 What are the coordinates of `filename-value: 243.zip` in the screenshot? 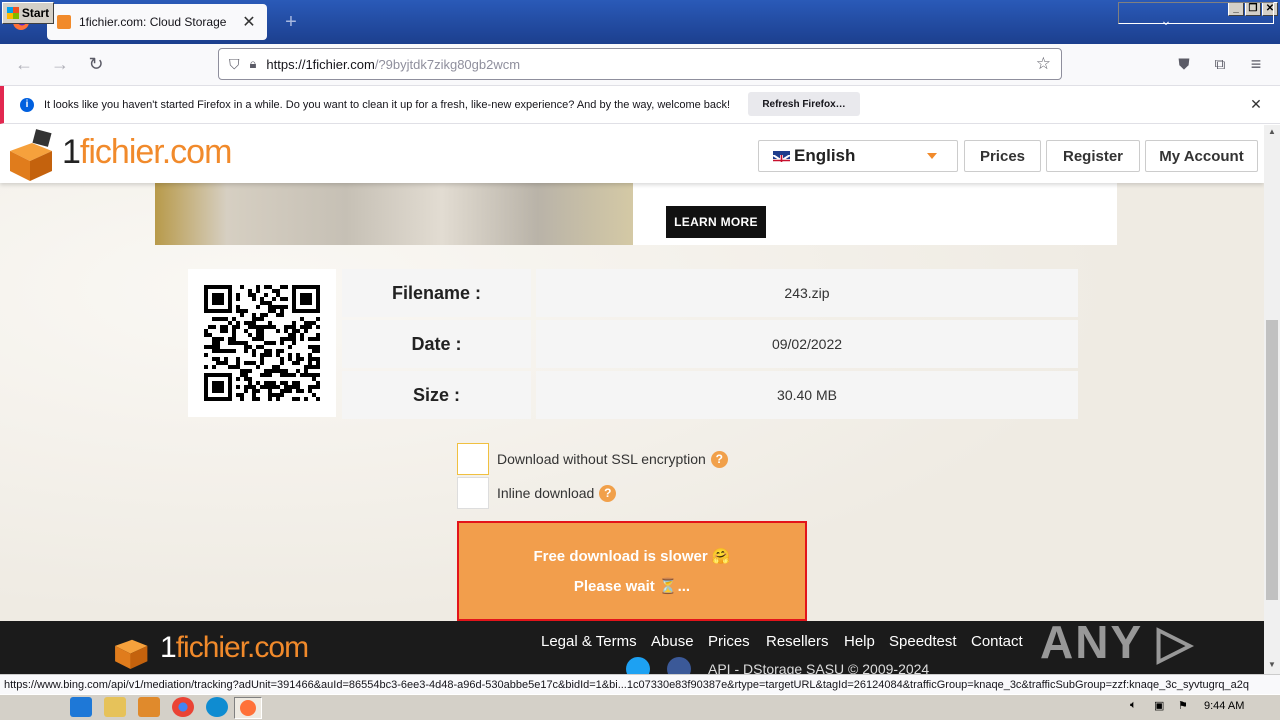 It's located at (807, 293).